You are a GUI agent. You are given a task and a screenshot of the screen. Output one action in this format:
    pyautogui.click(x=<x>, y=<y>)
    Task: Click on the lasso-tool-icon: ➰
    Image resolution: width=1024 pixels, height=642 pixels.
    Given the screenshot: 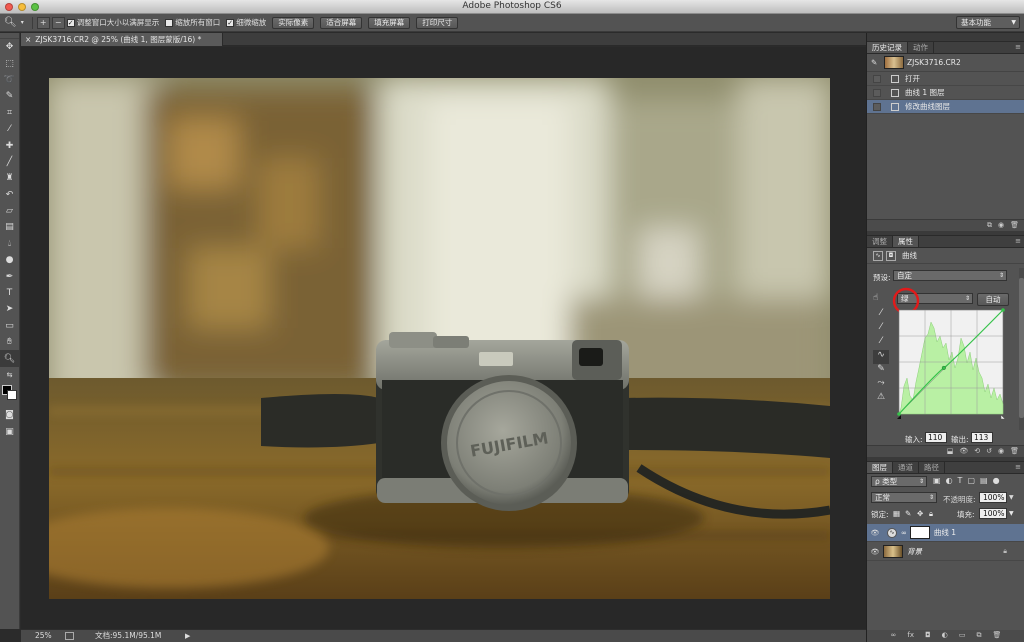 What is the action you would take?
    pyautogui.click(x=9, y=80)
    